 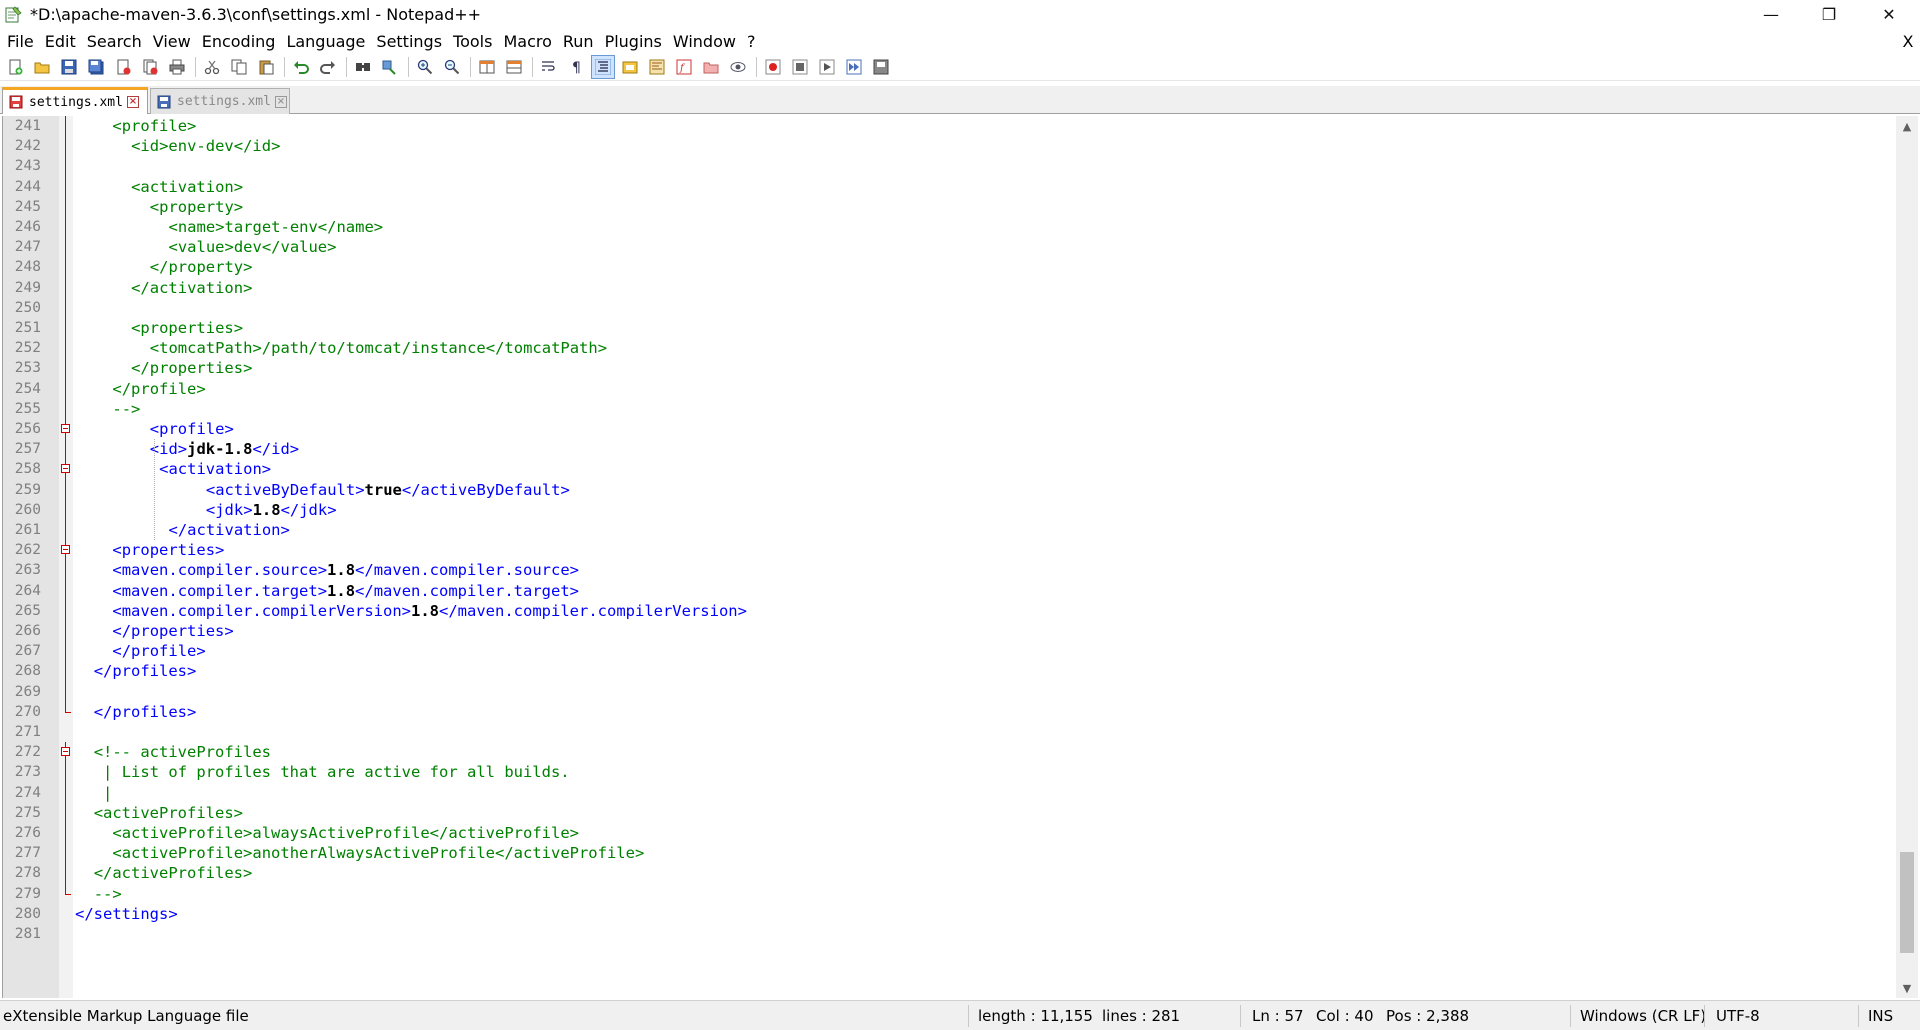 I want to click on user-lang-icon, so click(x=630, y=67).